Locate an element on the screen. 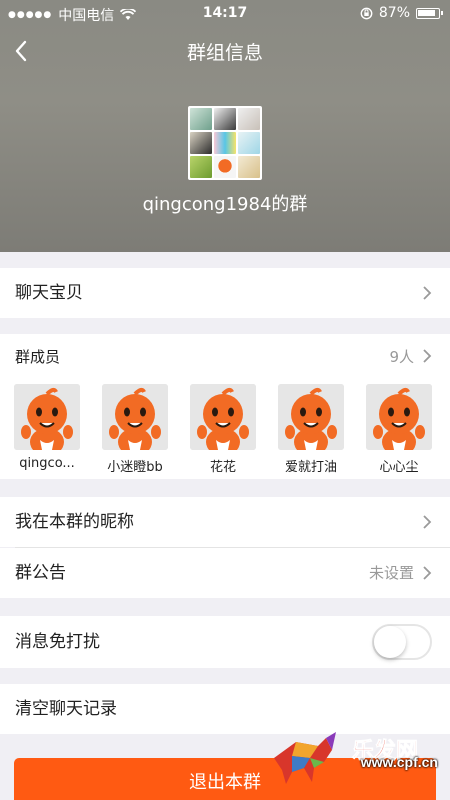 This screenshot has height=800, width=450. mute-label: 消息免打扰 is located at coordinates (57, 642).